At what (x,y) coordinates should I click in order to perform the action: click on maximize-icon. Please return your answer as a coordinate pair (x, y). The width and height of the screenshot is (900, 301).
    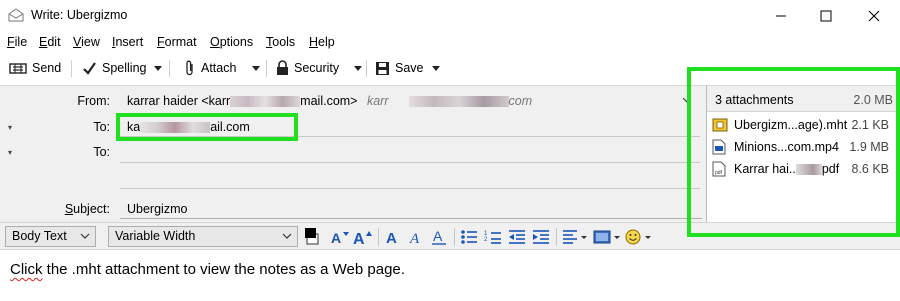
    Looking at the image, I should click on (826, 16).